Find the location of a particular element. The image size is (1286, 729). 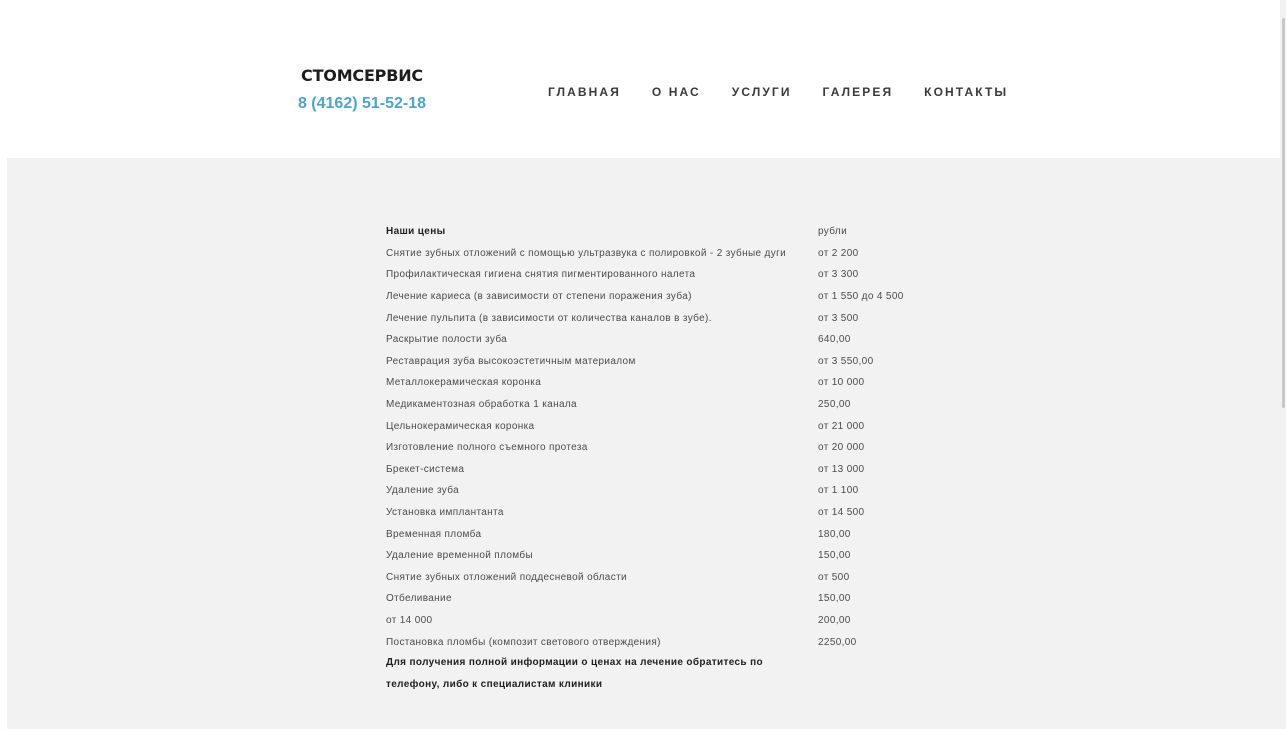

nav-gallery: ГАЛЕРЕЯ is located at coordinates (858, 92).